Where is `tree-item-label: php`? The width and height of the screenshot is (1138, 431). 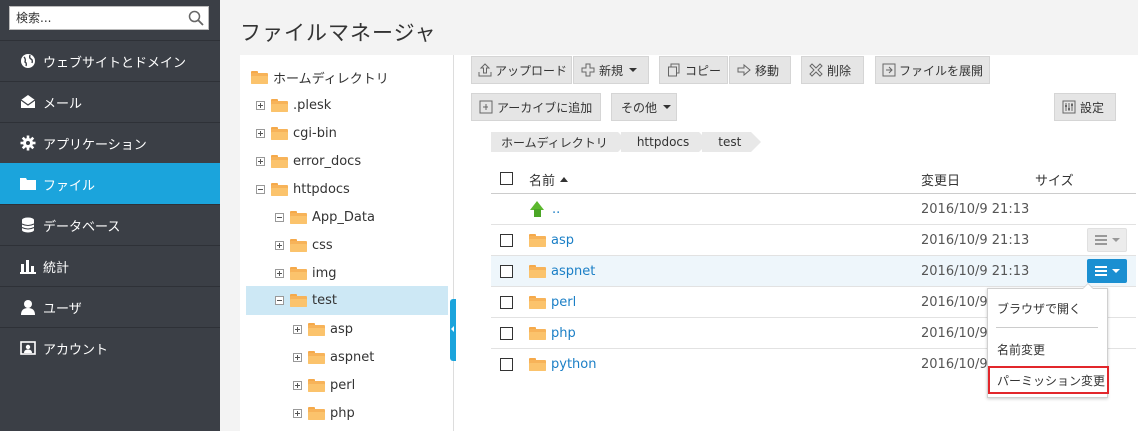
tree-item-label: php is located at coordinates (342, 413).